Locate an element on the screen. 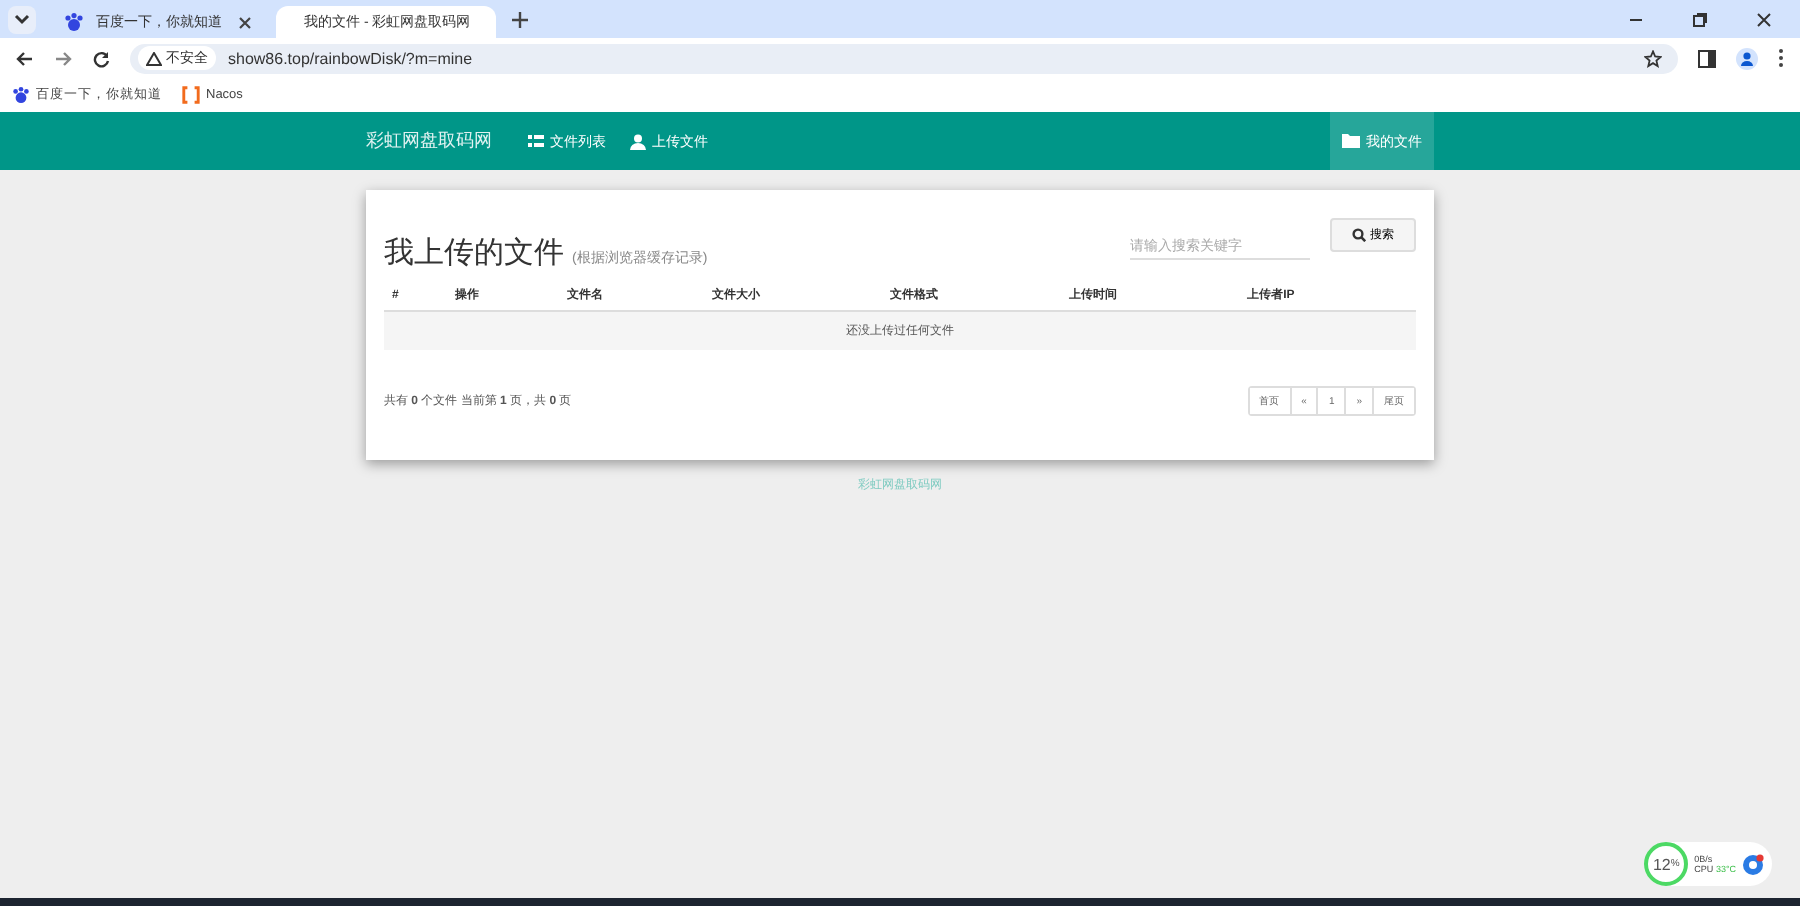 The image size is (1800, 906). list-icon is located at coordinates (536, 141).